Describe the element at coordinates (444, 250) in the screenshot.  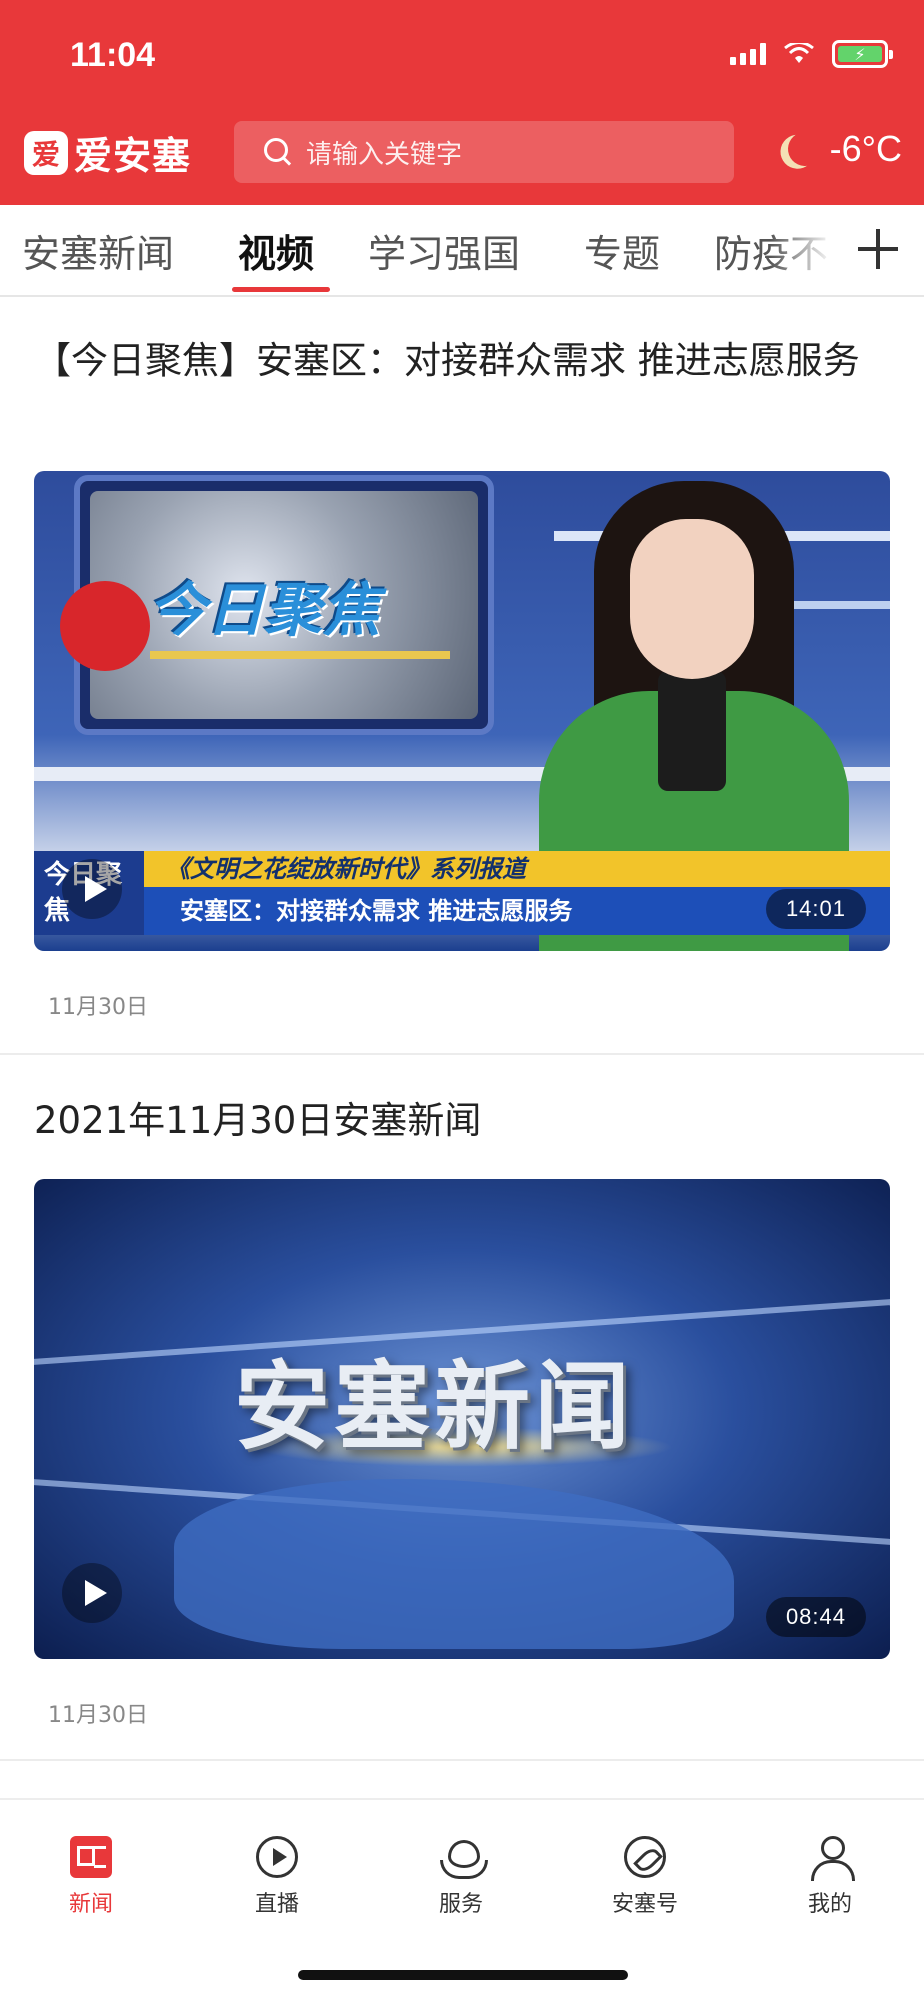
I see `tab-xuexi-qiangguo: 学习强国` at that location.